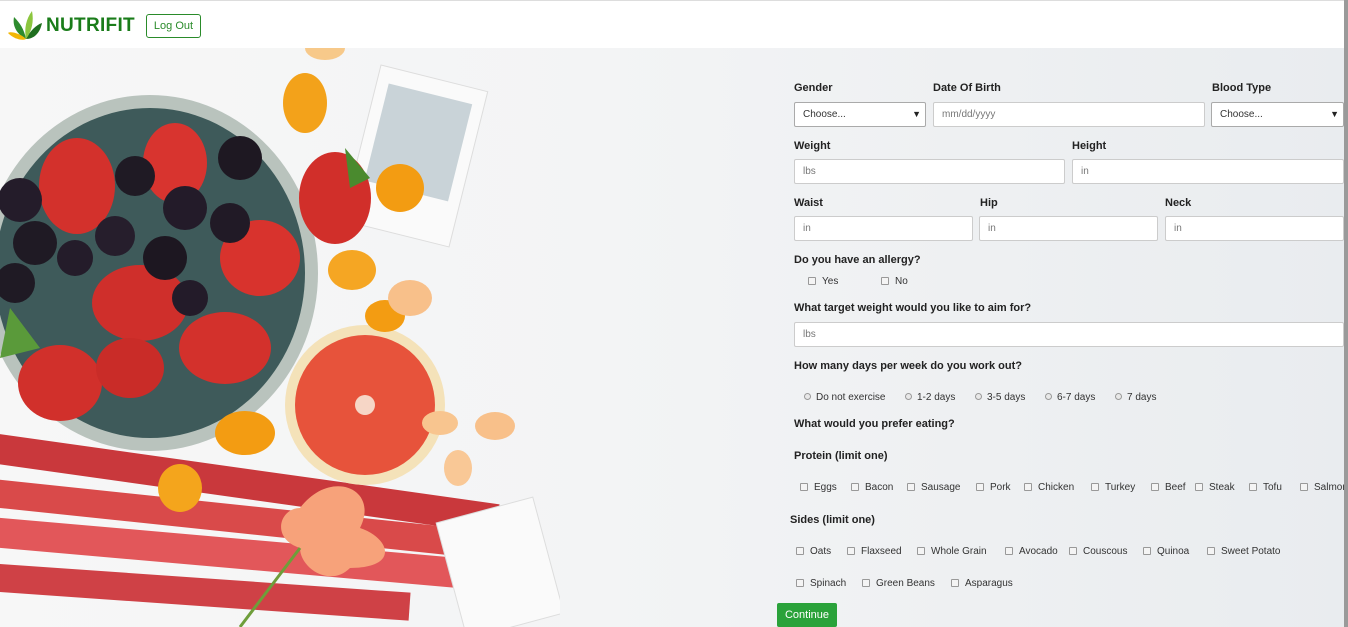 The height and width of the screenshot is (627, 1348). What do you see at coordinates (930, 397) in the screenshot?
I see `workout-option-1-2: 1-2 days` at bounding box center [930, 397].